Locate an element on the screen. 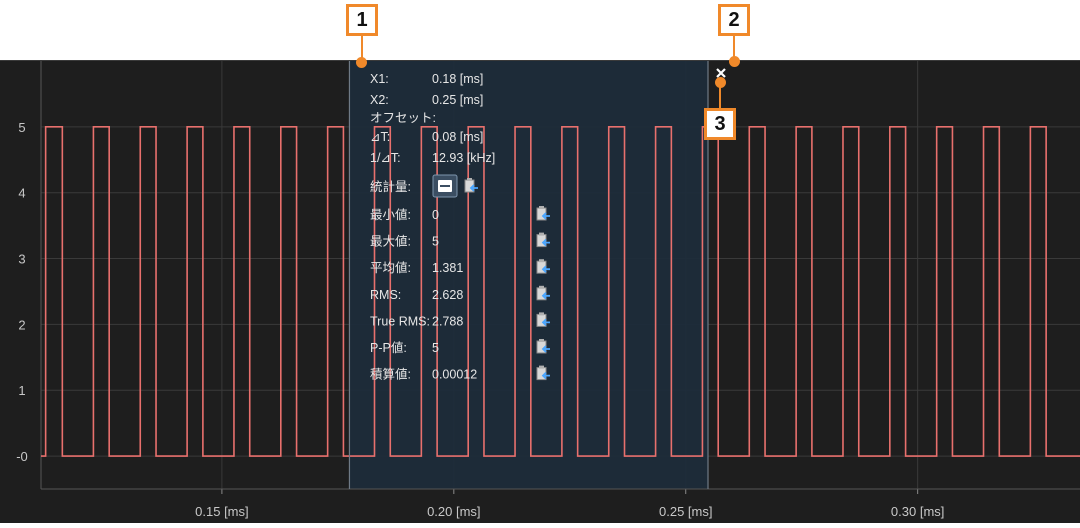 Image resolution: width=1080 pixels, height=528 pixels. callout-1-label: 1 is located at coordinates (362, 19).